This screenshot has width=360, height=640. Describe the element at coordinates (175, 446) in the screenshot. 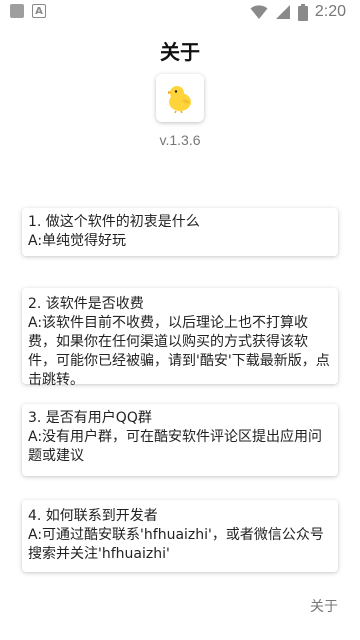

I see `faq-answer: A:没有用户群，可在酷安软件评论区提出应用问题或建议` at that location.